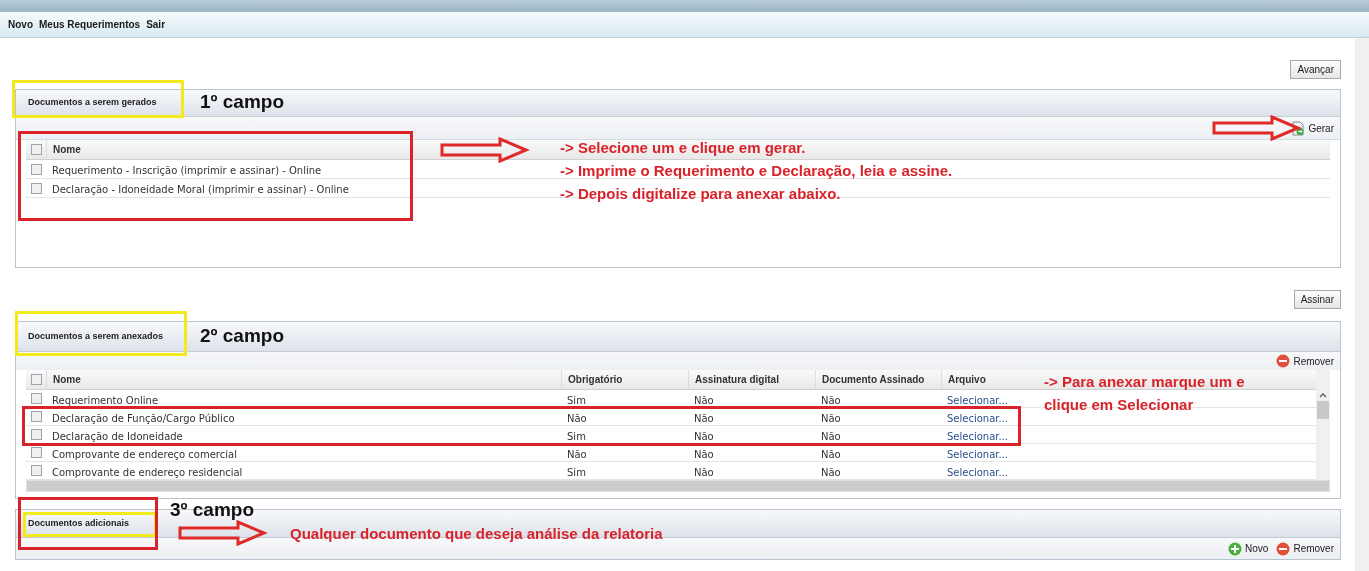 This screenshot has width=1369, height=571. I want to click on column-header: Arquivo, so click(986, 379).